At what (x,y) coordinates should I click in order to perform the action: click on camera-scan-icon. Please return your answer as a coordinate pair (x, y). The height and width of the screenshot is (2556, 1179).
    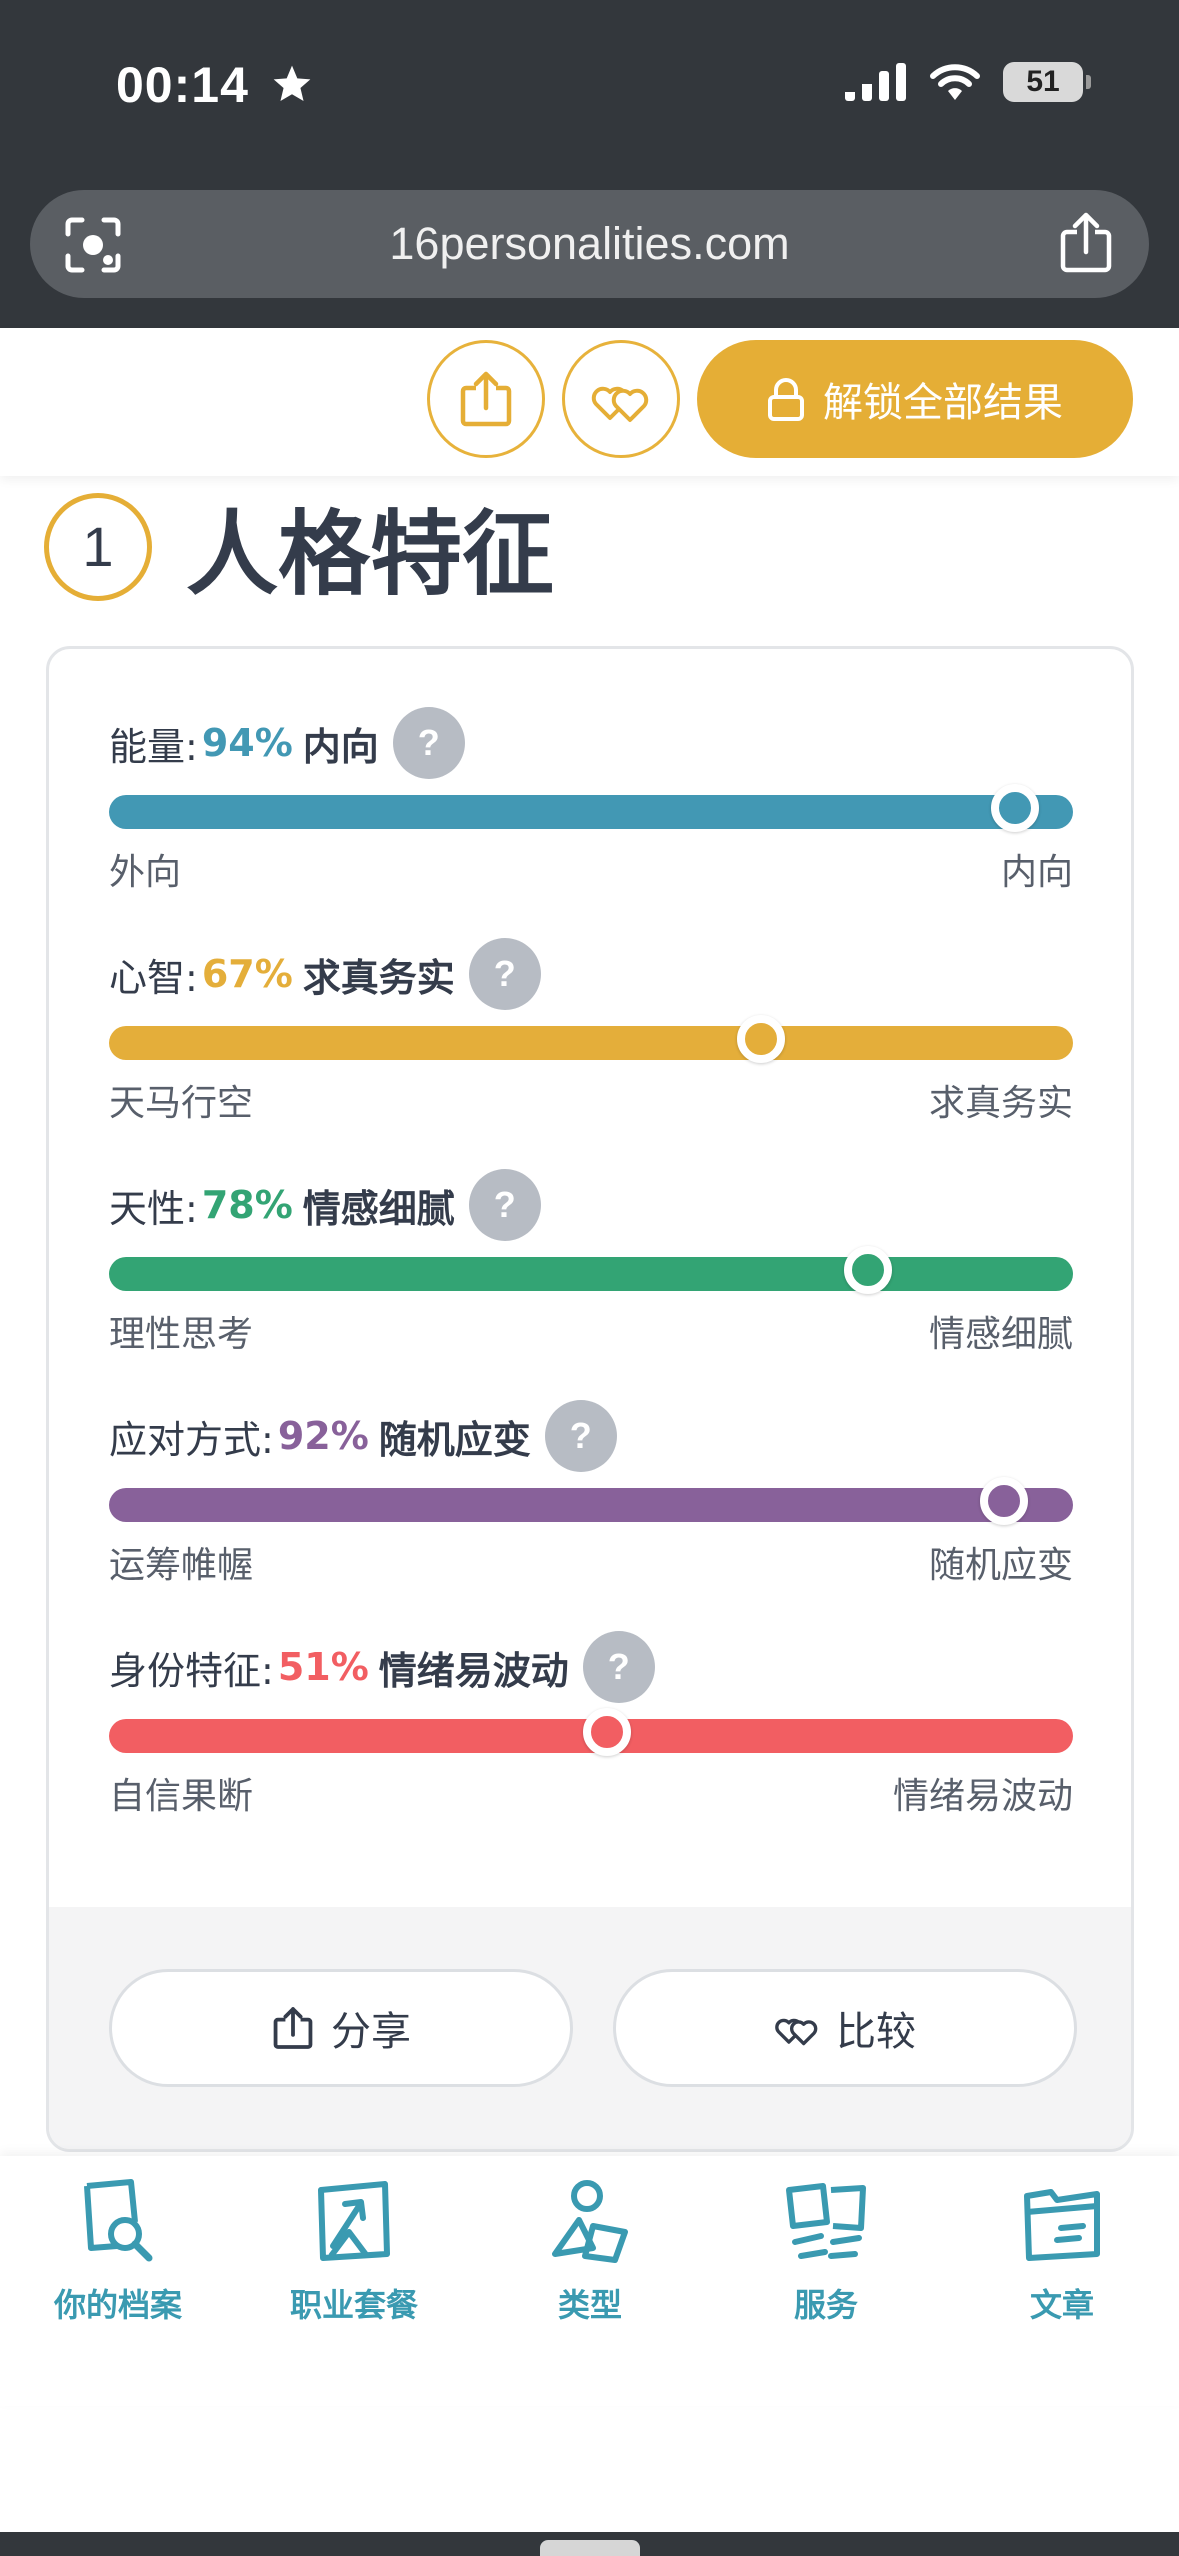
    Looking at the image, I should click on (93, 245).